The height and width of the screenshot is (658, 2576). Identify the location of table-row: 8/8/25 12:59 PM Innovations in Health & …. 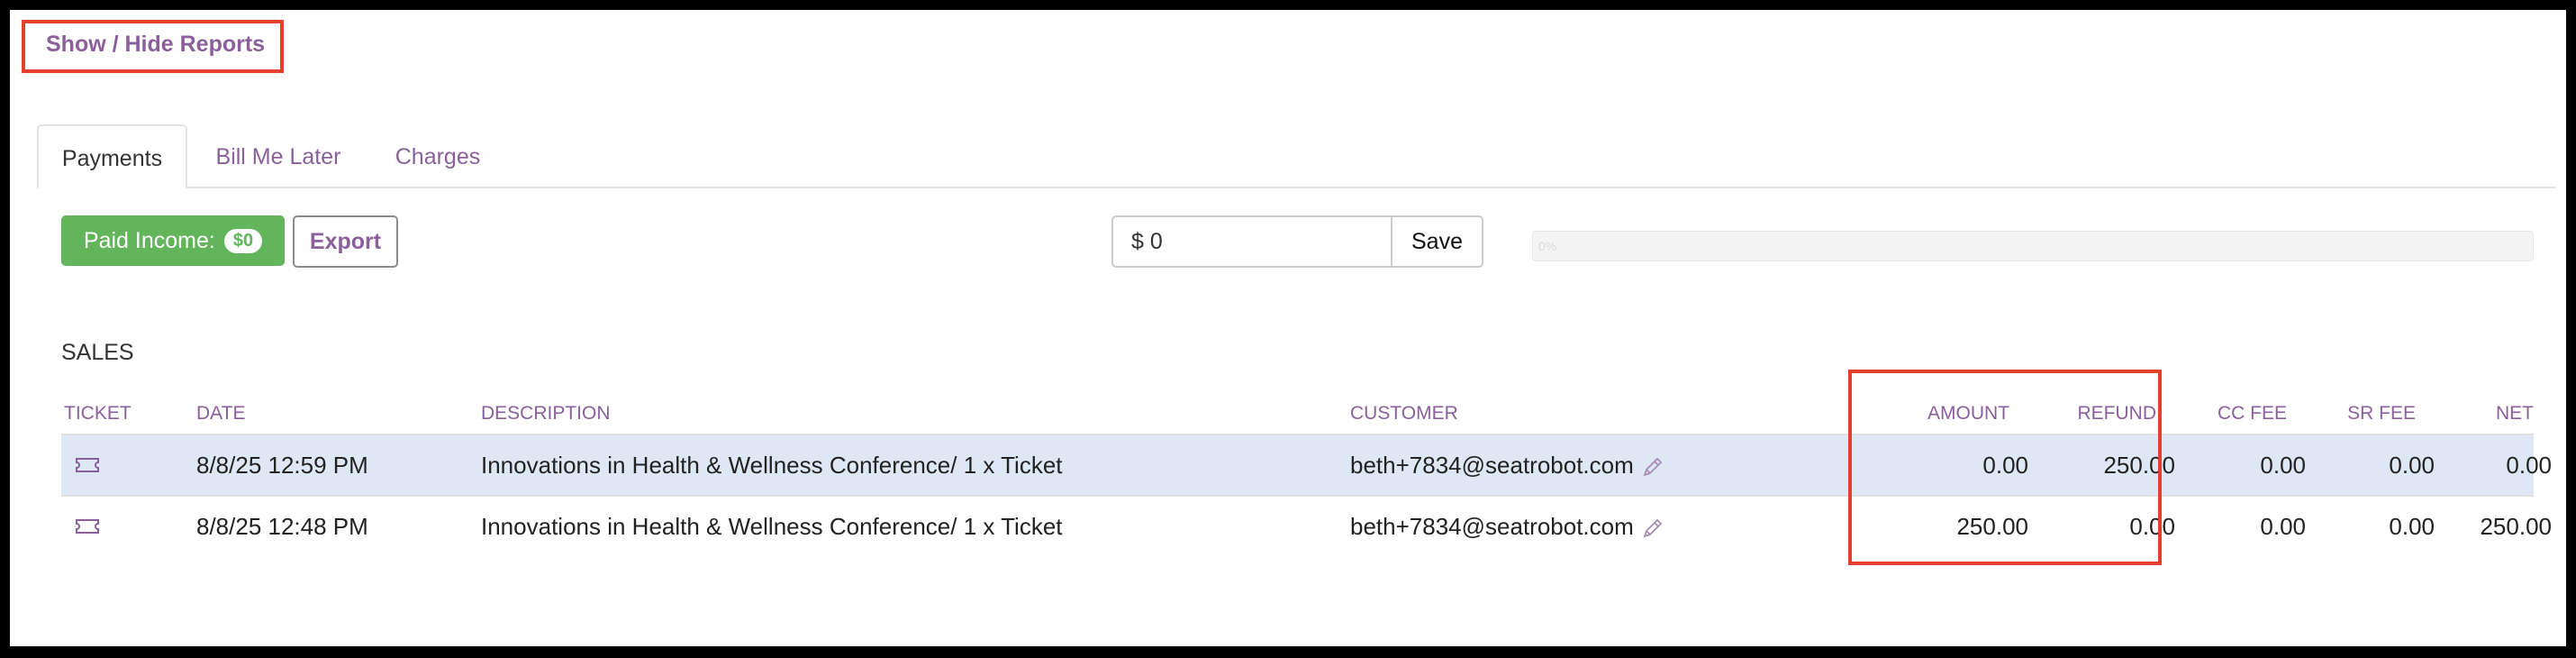
(1306, 465).